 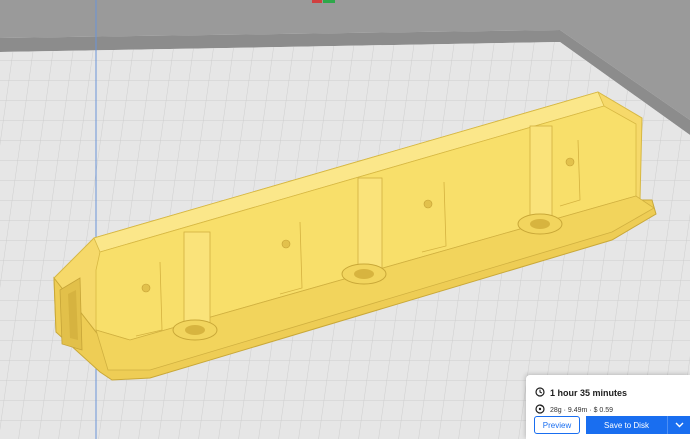 I want to click on material-info: 28g · 9.49m · $ 0.59, so click(x=582, y=410).